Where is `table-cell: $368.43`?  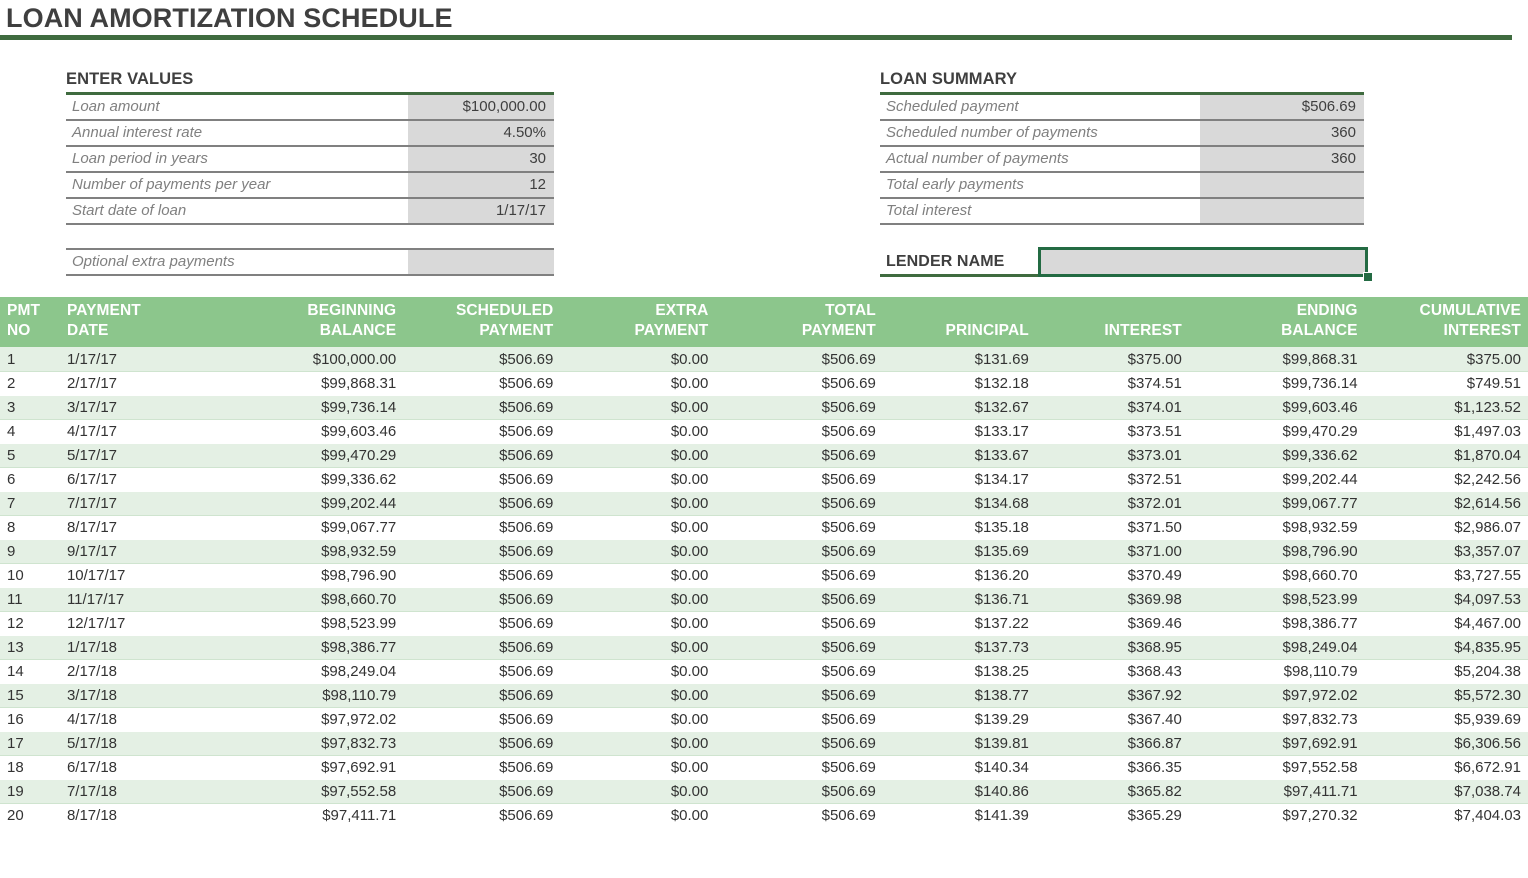
table-cell: $368.43 is located at coordinates (1112, 671).